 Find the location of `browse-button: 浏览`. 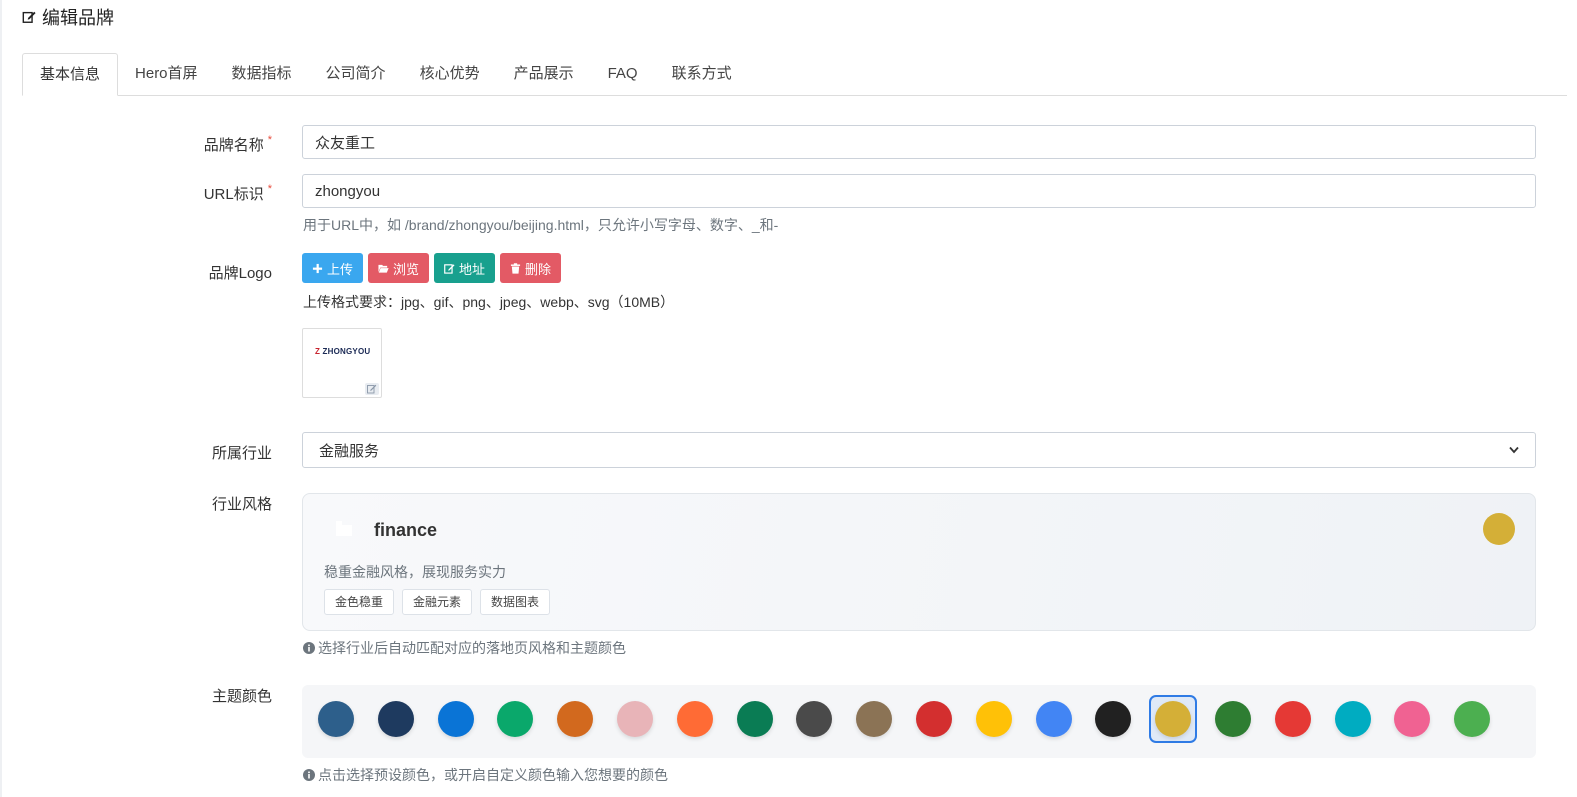

browse-button: 浏览 is located at coordinates (399, 268).